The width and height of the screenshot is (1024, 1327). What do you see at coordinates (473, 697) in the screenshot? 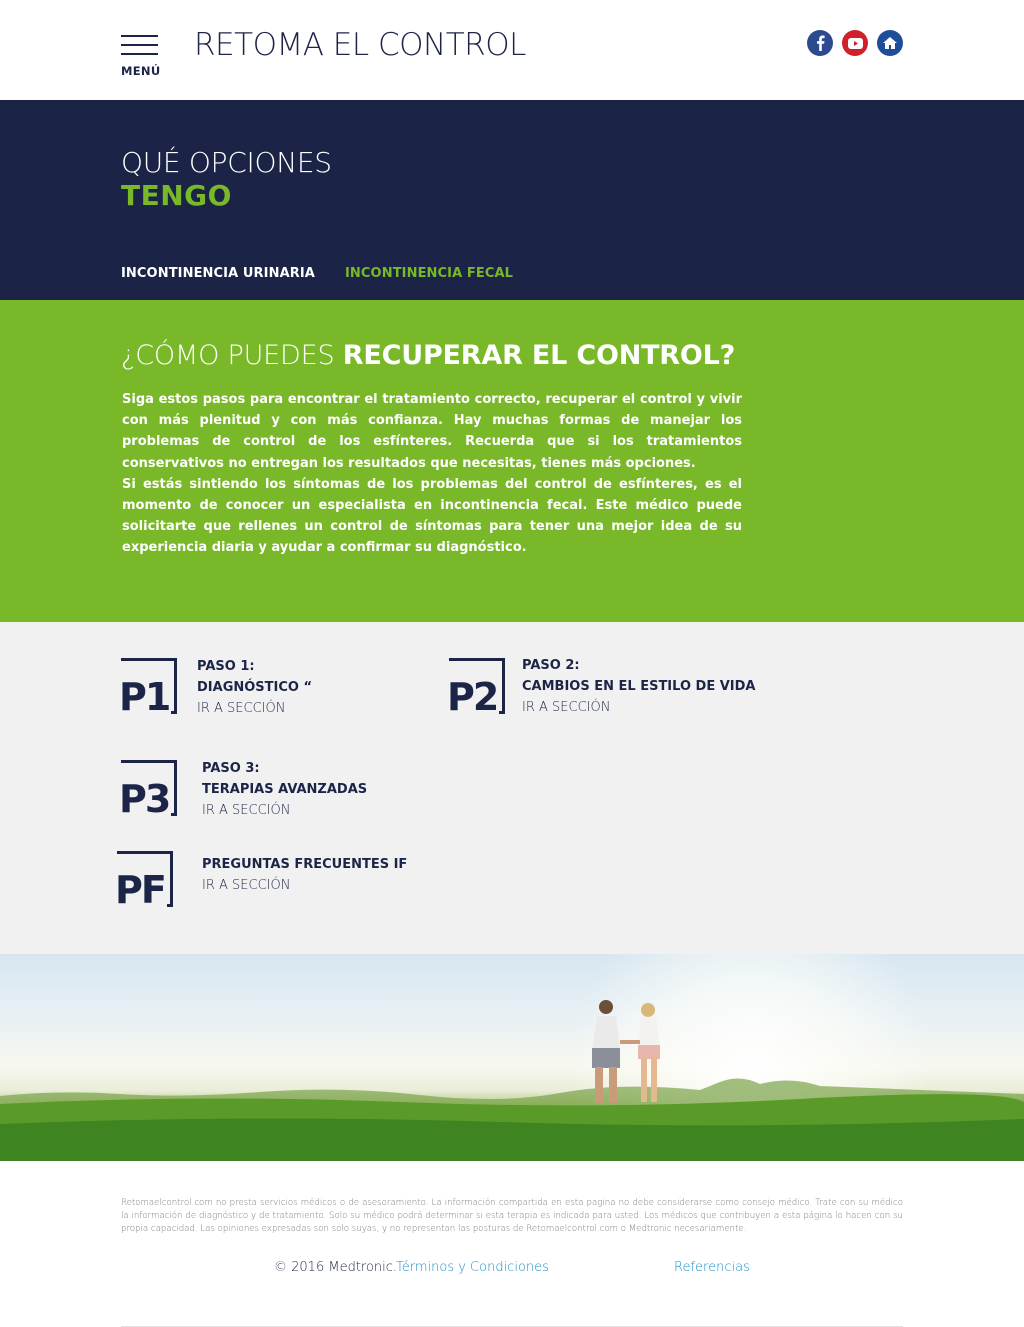
I see `step-code: P2` at bounding box center [473, 697].